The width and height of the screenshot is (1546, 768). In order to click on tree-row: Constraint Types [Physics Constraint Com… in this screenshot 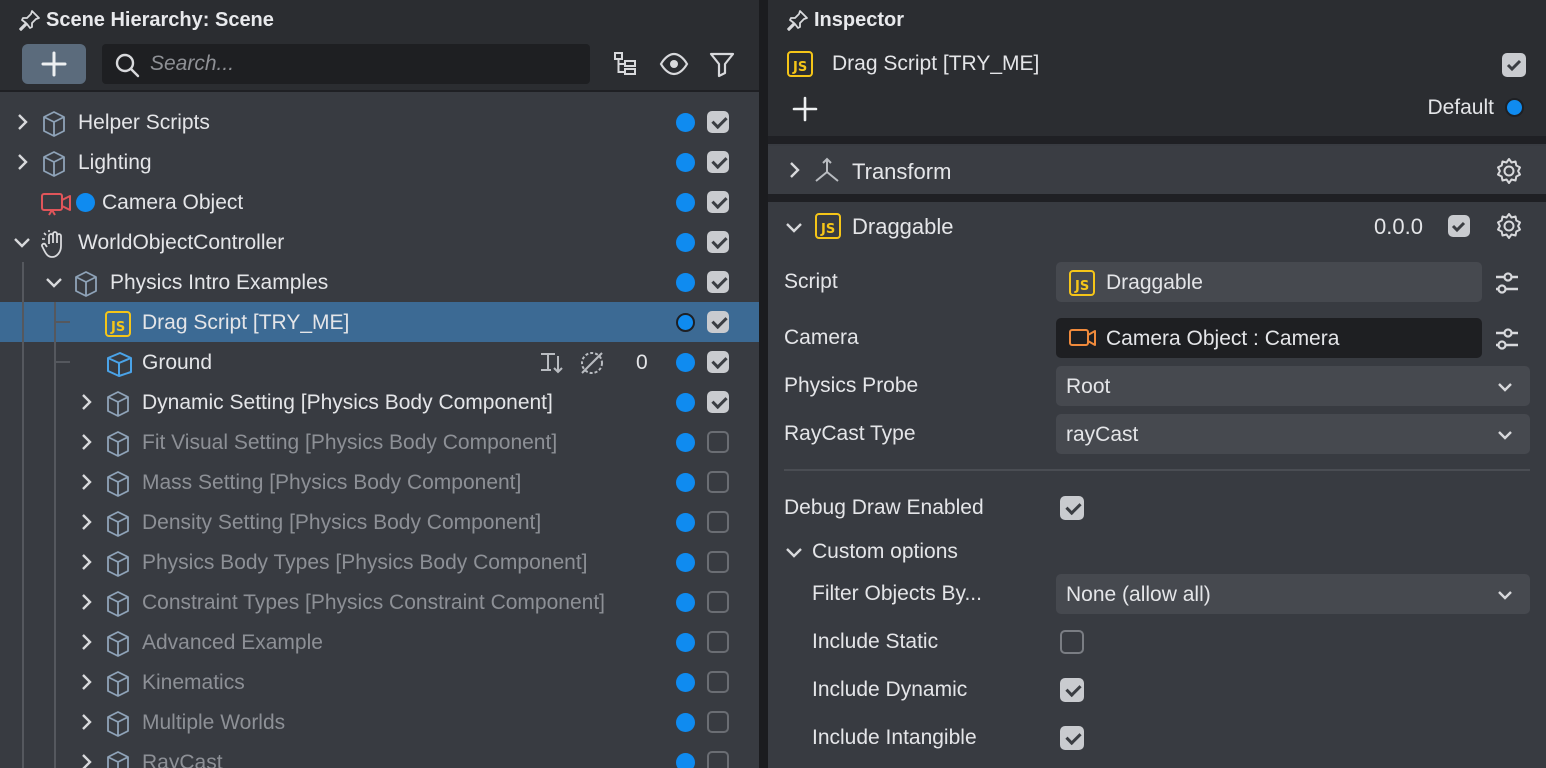, I will do `click(379, 602)`.